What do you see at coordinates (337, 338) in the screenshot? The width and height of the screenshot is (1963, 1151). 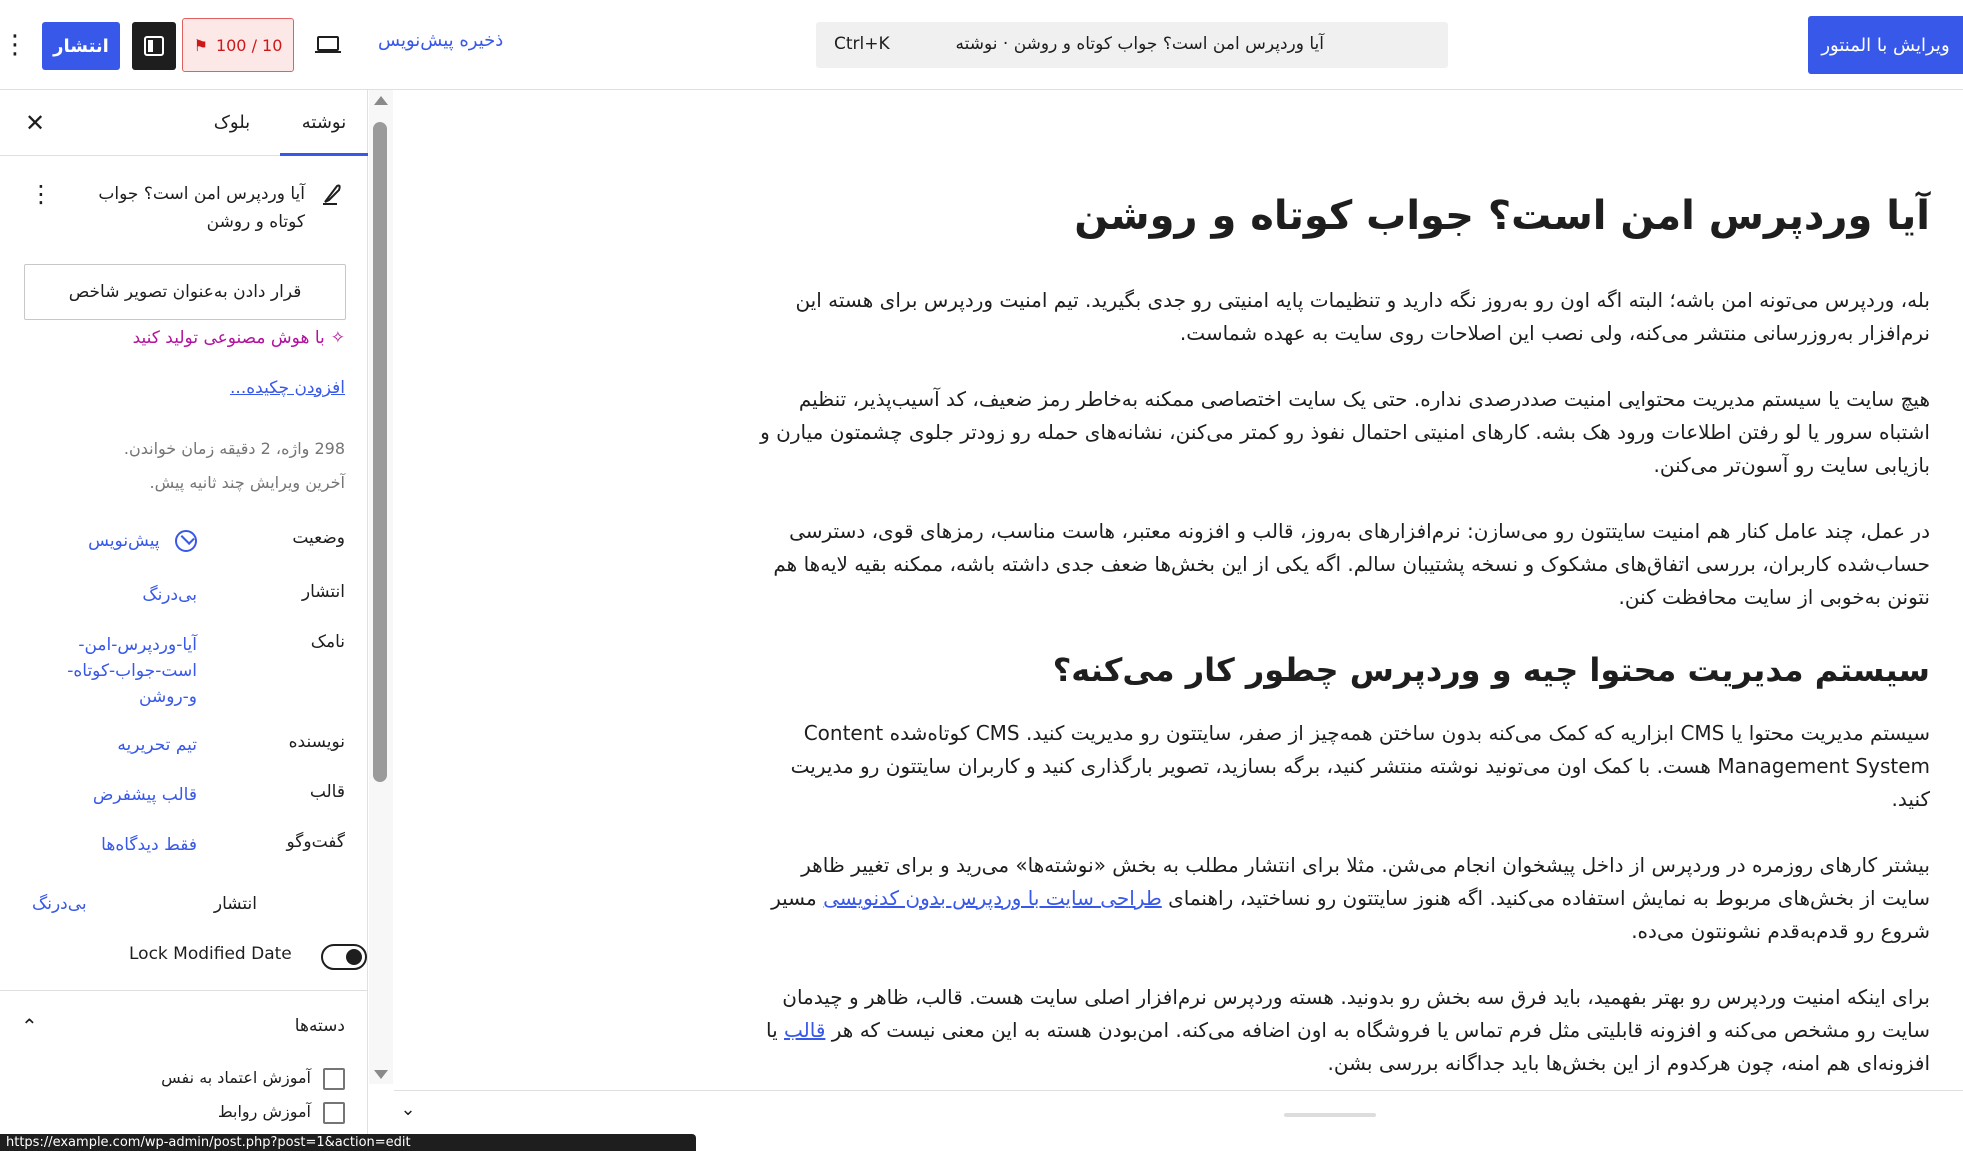 I see `sparkle-icon: ✧` at bounding box center [337, 338].